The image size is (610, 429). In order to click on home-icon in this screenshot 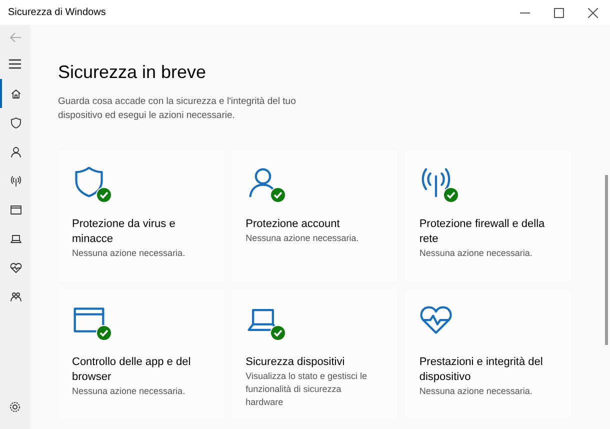, I will do `click(16, 94)`.